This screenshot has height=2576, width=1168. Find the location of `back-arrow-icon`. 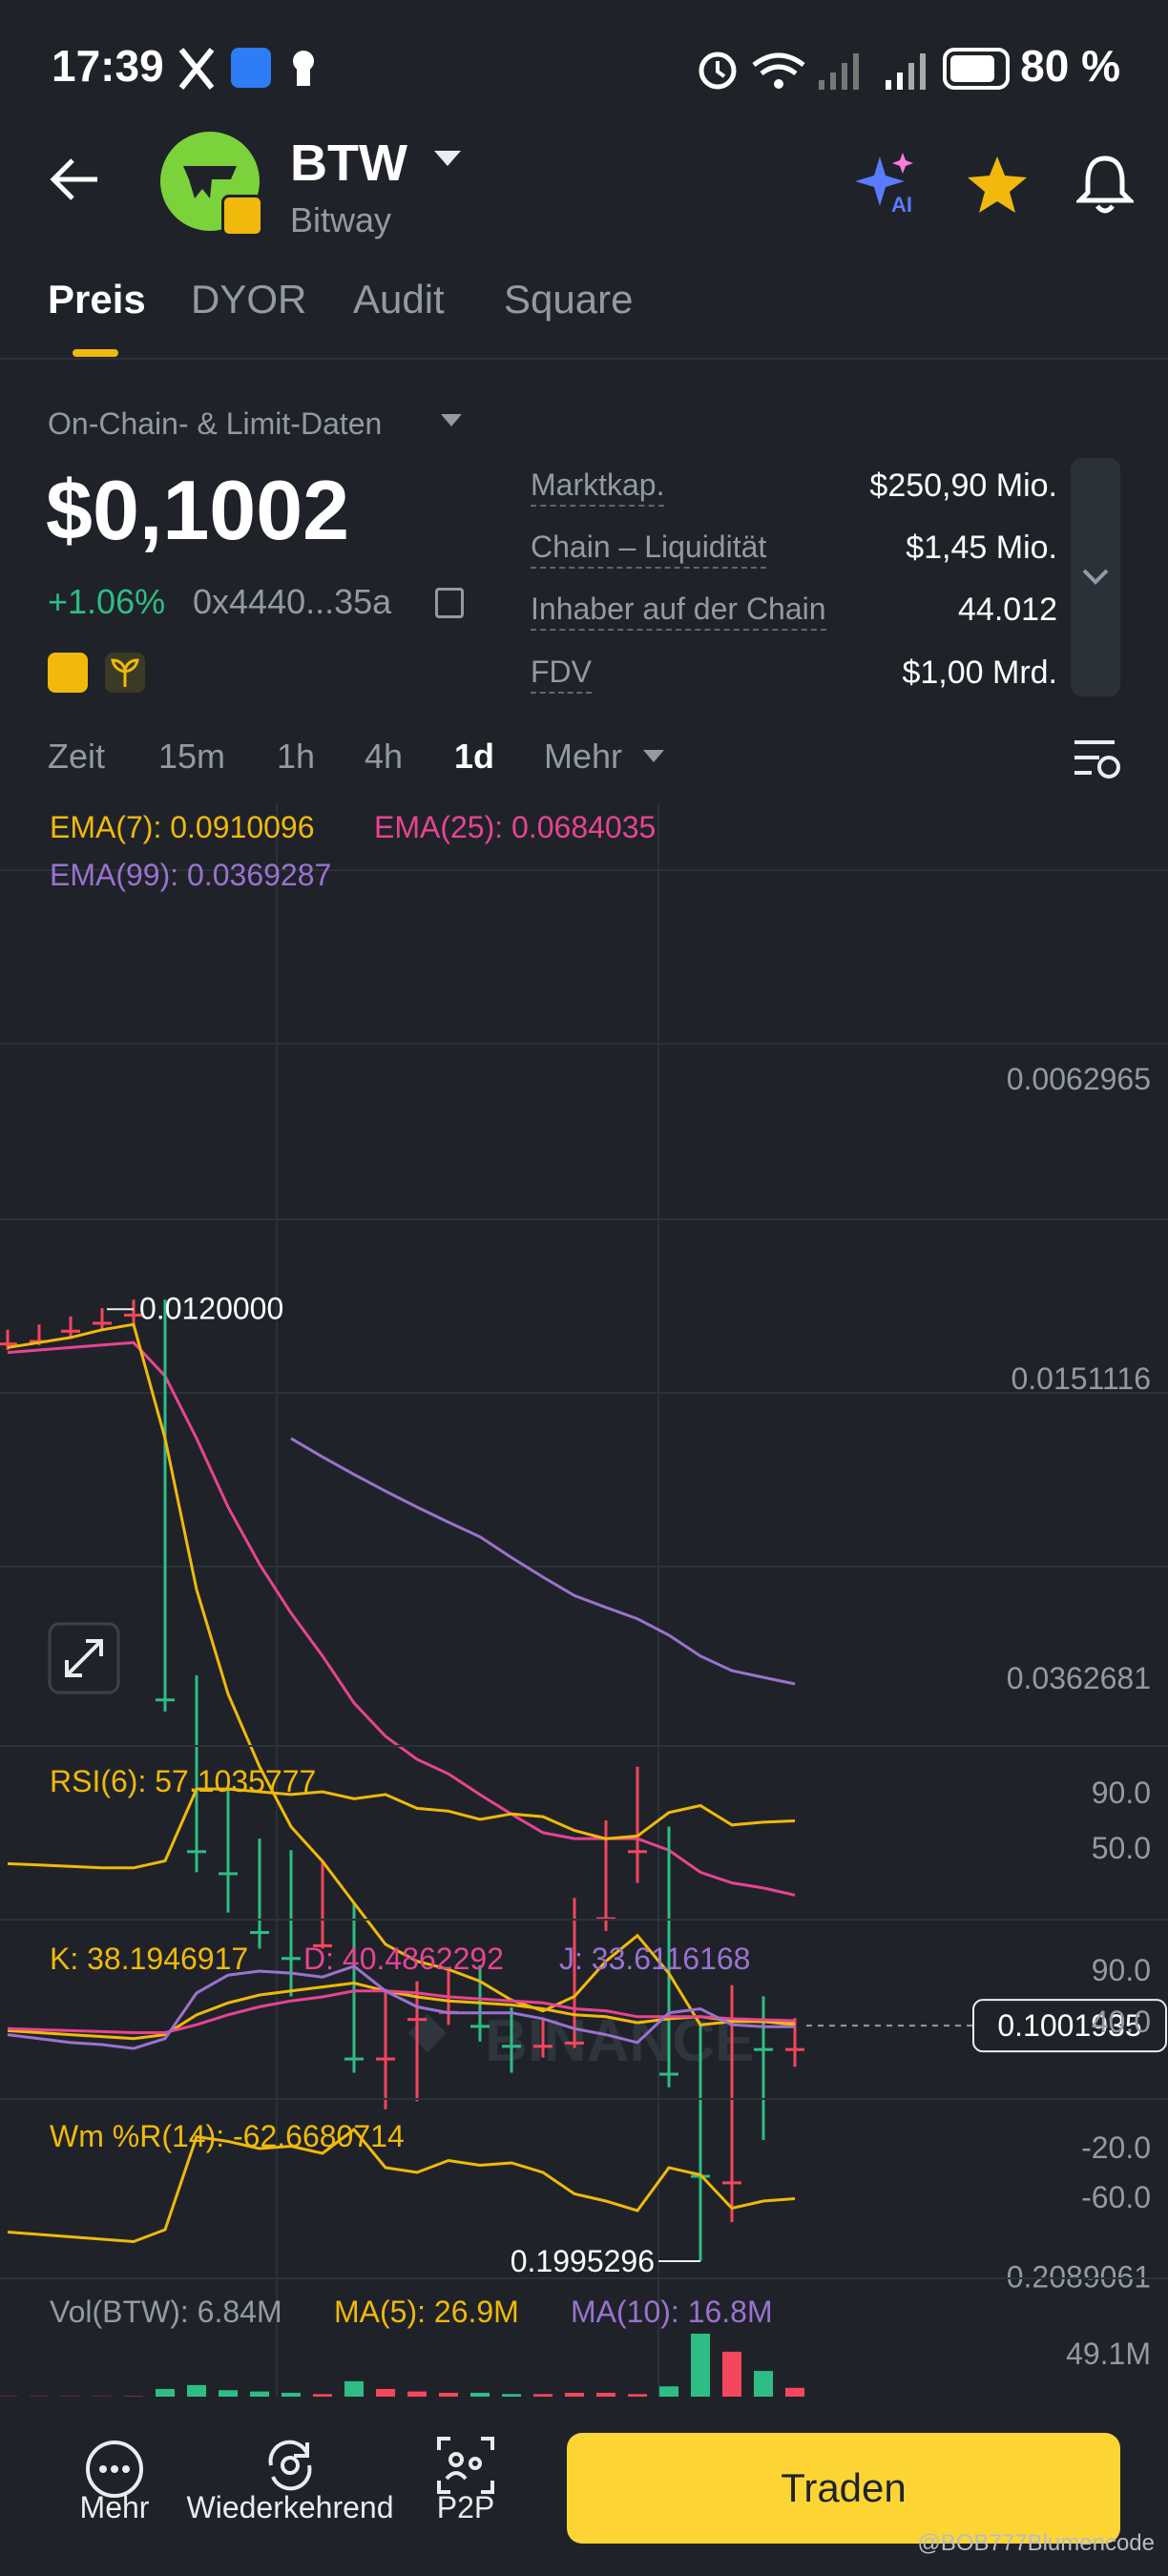

back-arrow-icon is located at coordinates (74, 179).